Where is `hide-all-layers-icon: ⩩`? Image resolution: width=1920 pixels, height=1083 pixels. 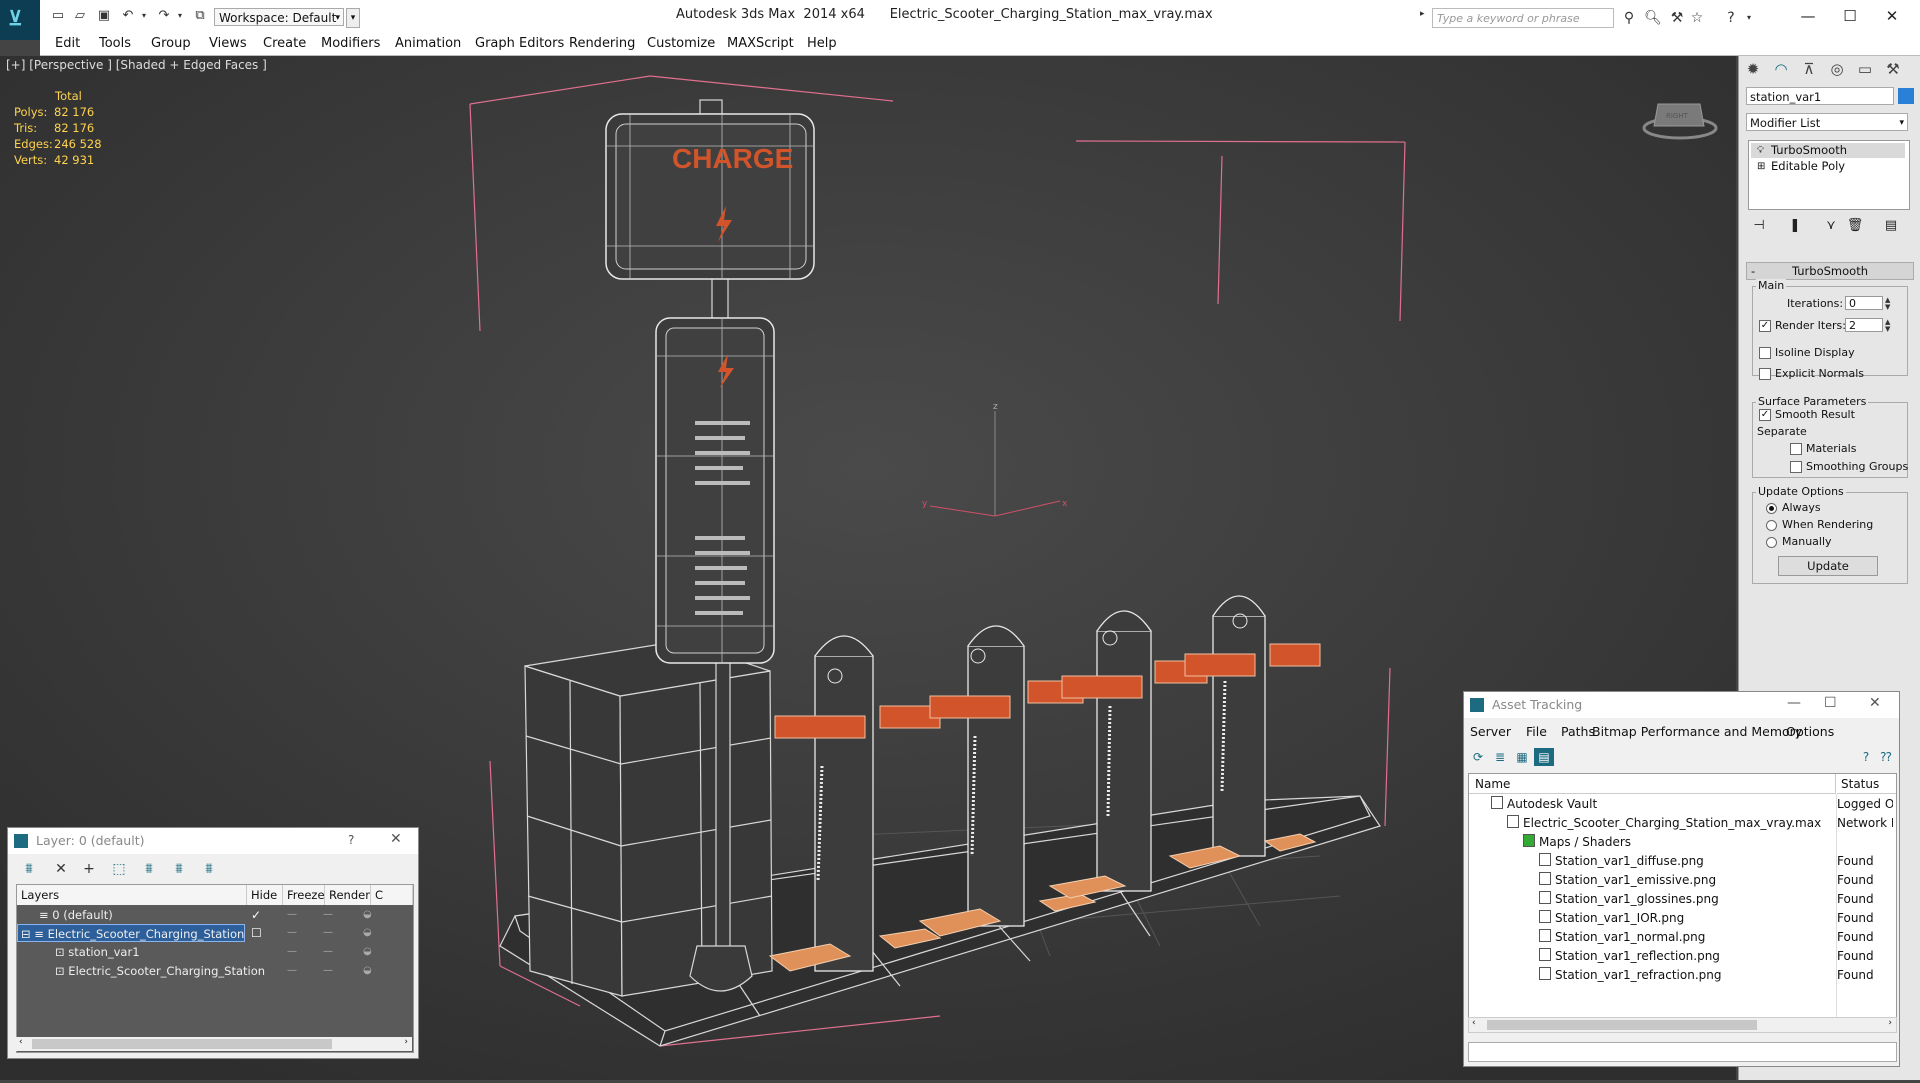
hide-all-layers-icon: ⩩ is located at coordinates (179, 869).